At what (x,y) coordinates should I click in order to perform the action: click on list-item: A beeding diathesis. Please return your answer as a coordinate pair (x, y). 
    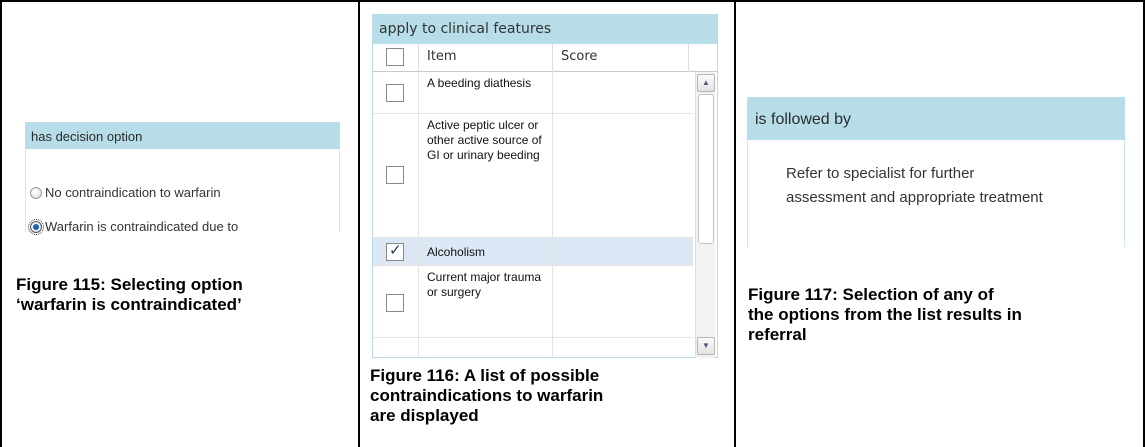
    Looking at the image, I should click on (533, 93).